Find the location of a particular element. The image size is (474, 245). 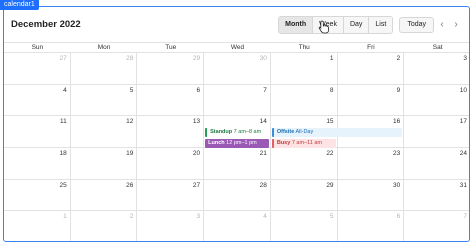

week-row: 25 26 27 28 29 30 31 is located at coordinates (236, 195).